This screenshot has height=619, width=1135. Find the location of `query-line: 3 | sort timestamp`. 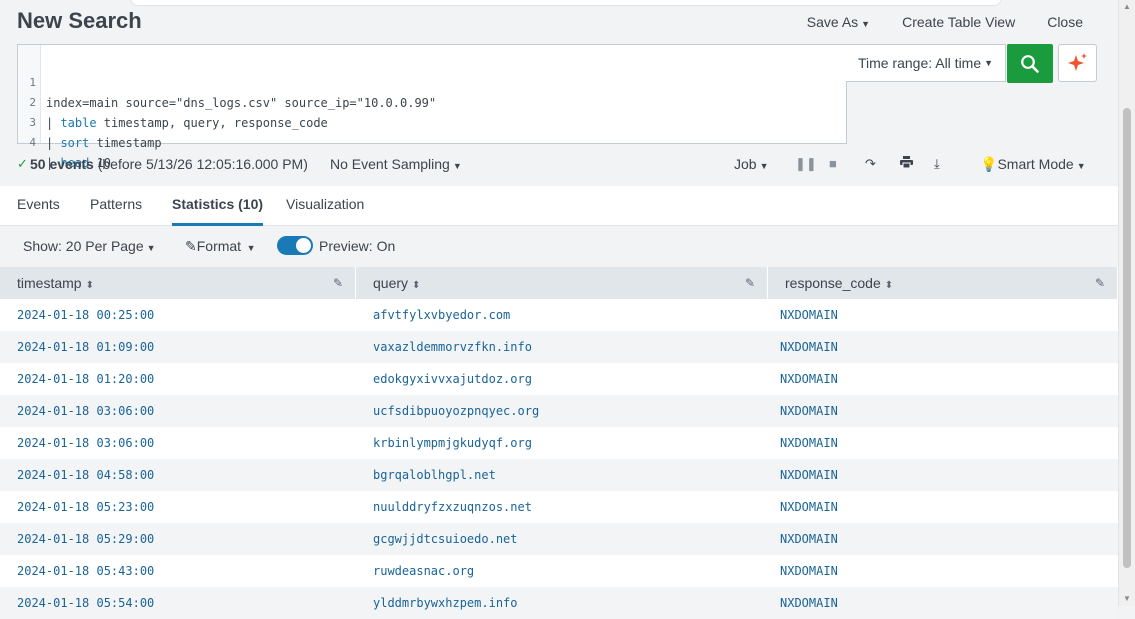

query-line: 3 | sort timestamp is located at coordinates (89, 121).